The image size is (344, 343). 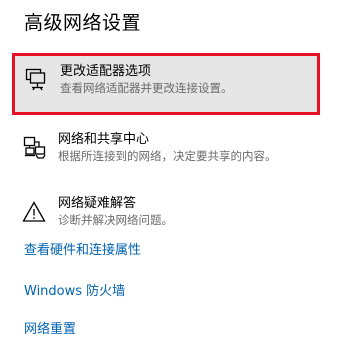 I want to click on network-troubleshooter-item: 网络疑难解答 诊断并解决网络问题。, so click(x=166, y=215).